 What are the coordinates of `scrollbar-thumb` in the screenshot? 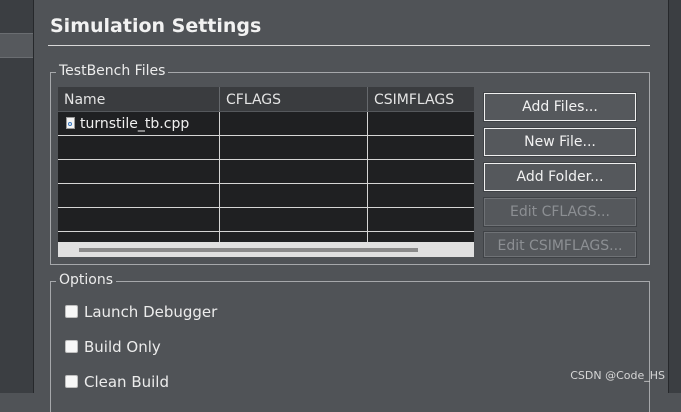 It's located at (248, 250).